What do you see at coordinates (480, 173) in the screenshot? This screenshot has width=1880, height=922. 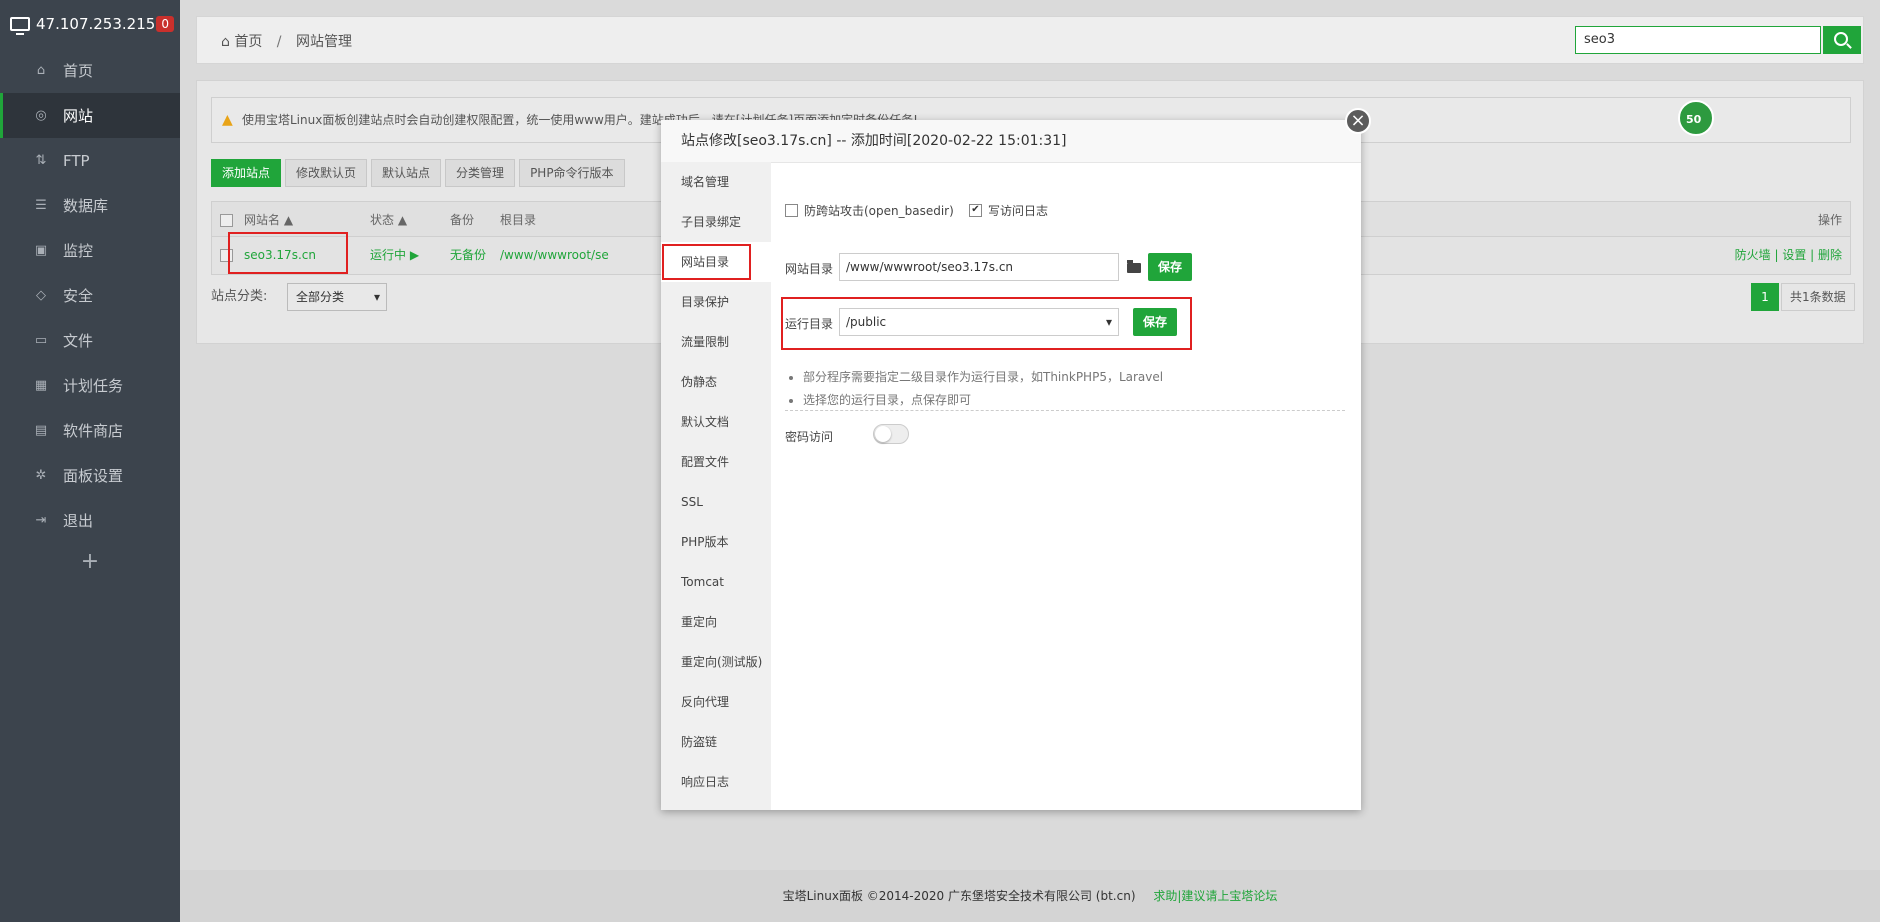 I see `category-management-button: 分类管理` at bounding box center [480, 173].